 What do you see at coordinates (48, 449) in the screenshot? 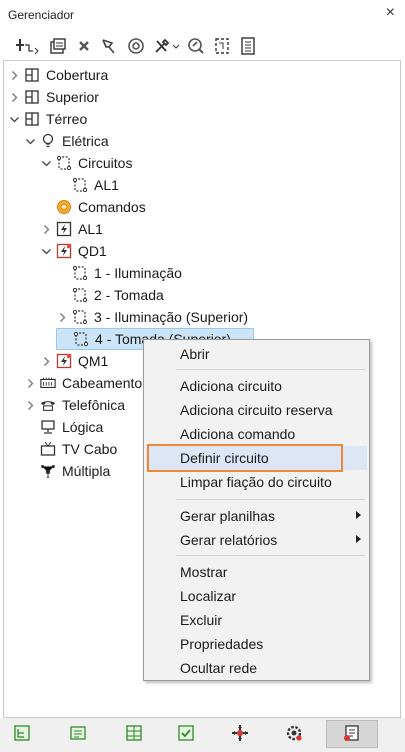
I see `tv-icon` at bounding box center [48, 449].